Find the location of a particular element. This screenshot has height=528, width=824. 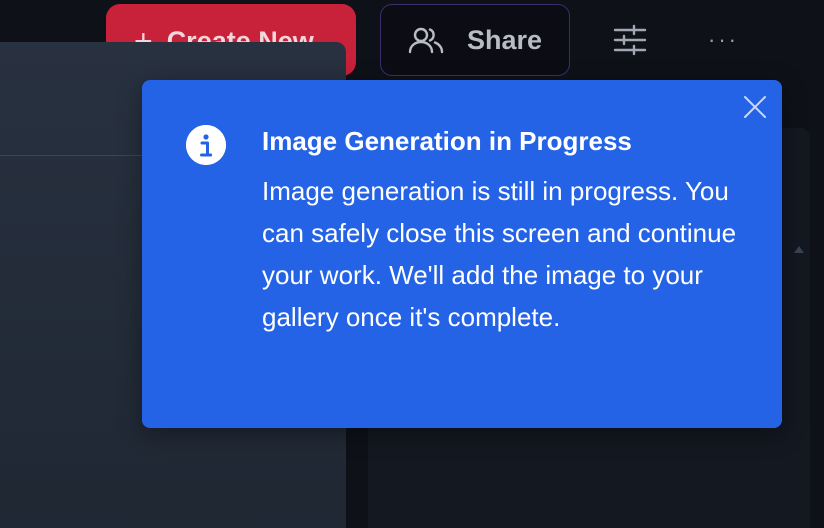

scroll-up-arrow-icon is located at coordinates (799, 249).